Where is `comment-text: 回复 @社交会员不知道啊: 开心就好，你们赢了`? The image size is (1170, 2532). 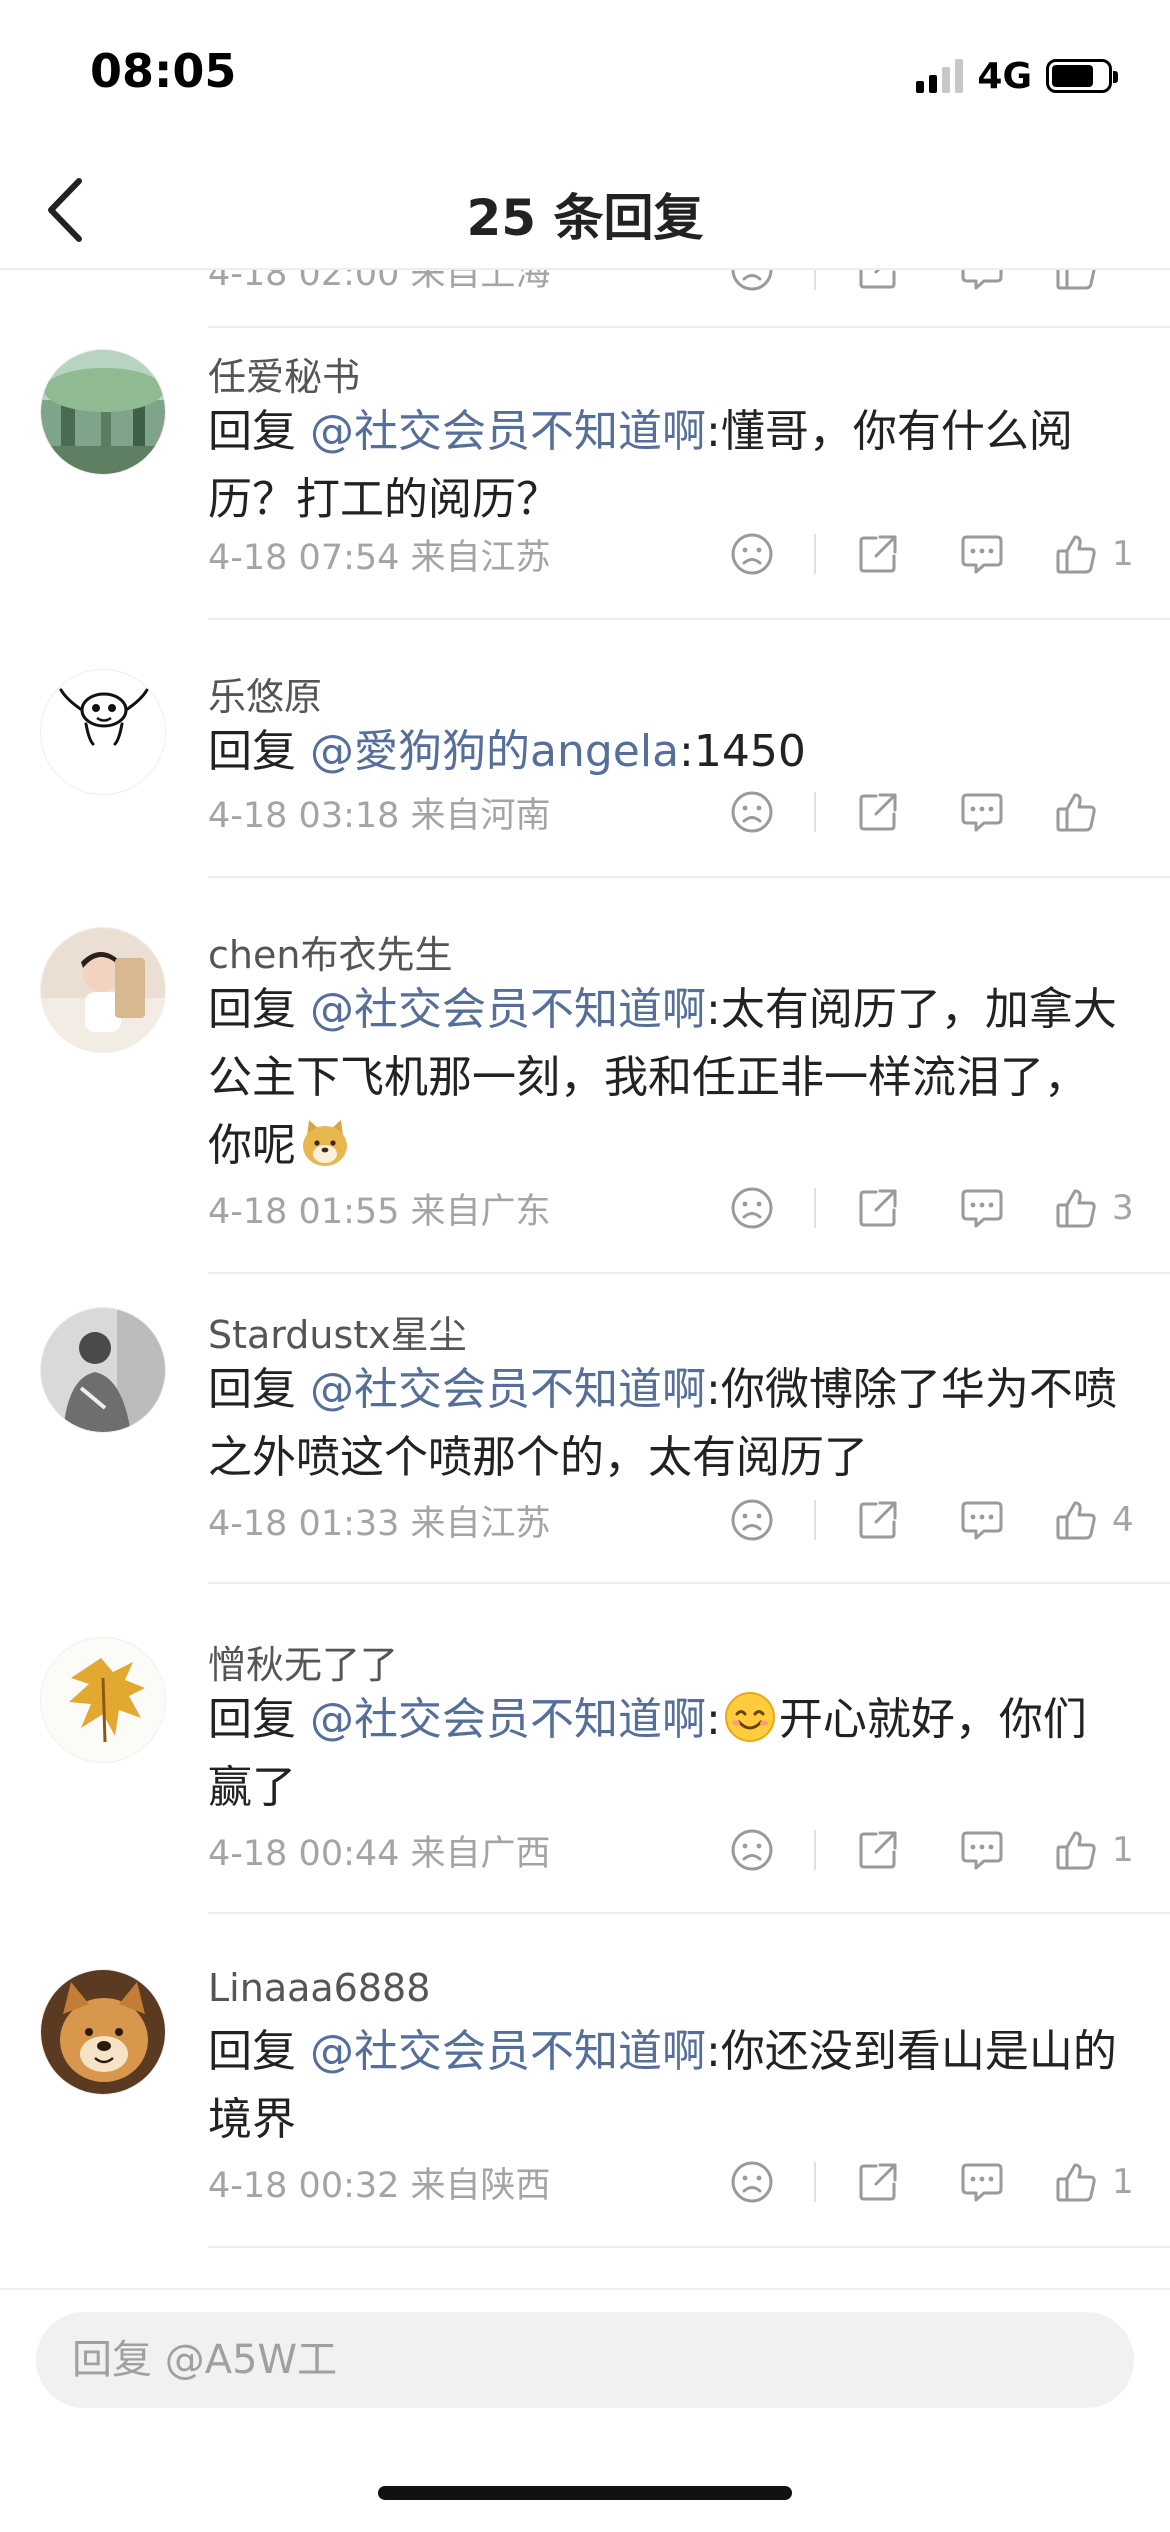
comment-text: 回复 @社交会员不知道啊: 开心就好，你们赢了 is located at coordinates (668, 1754).